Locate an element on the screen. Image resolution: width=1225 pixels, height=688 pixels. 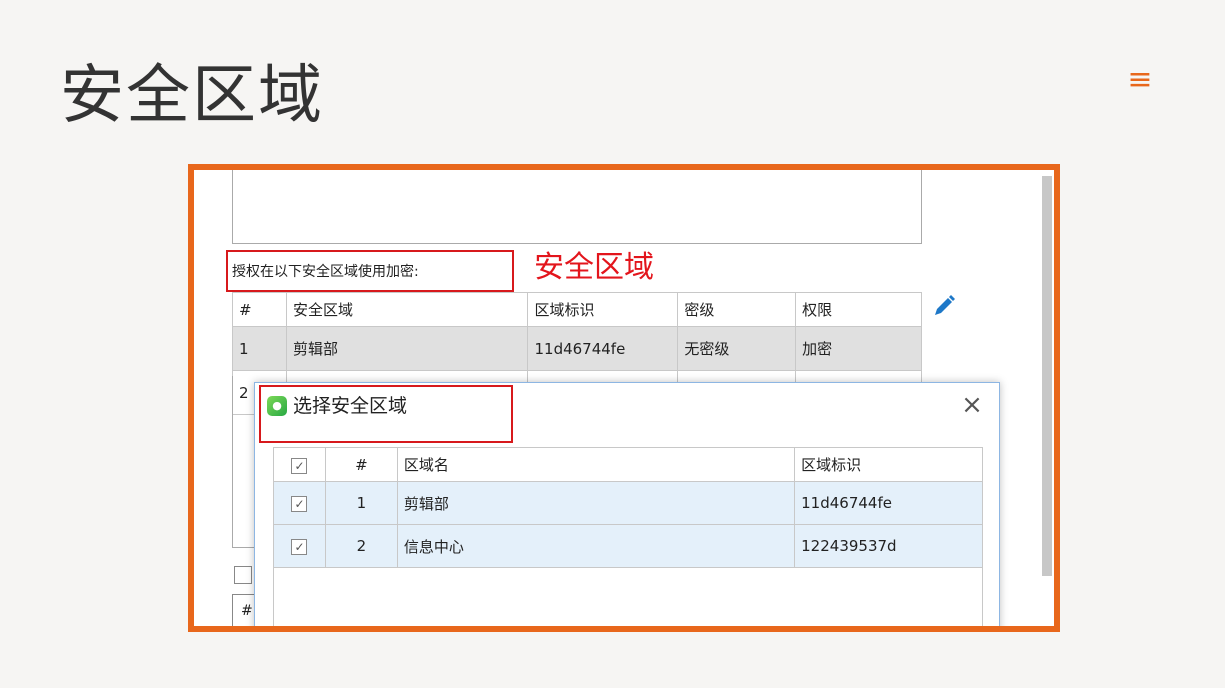
table-row: ✓ 1 剪辑部 11d46744fe is located at coordinates (628, 503).